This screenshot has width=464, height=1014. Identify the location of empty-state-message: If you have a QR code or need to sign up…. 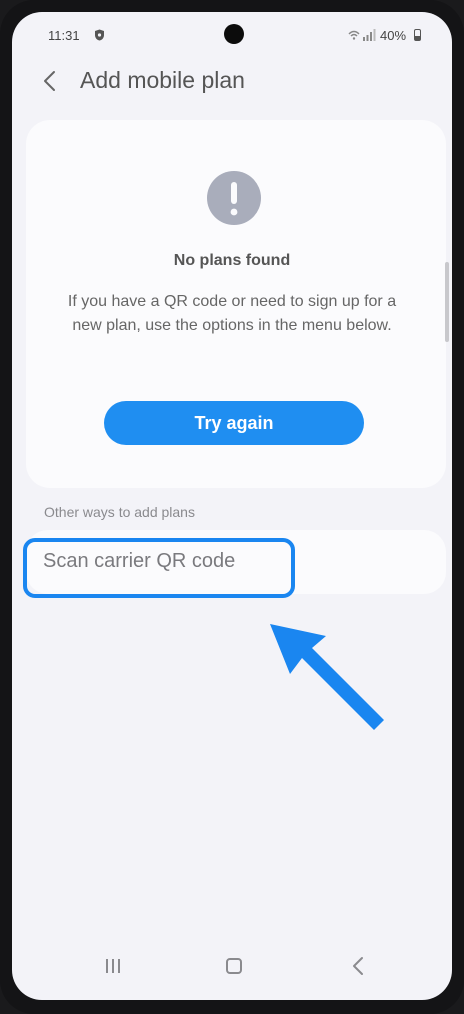
(232, 313).